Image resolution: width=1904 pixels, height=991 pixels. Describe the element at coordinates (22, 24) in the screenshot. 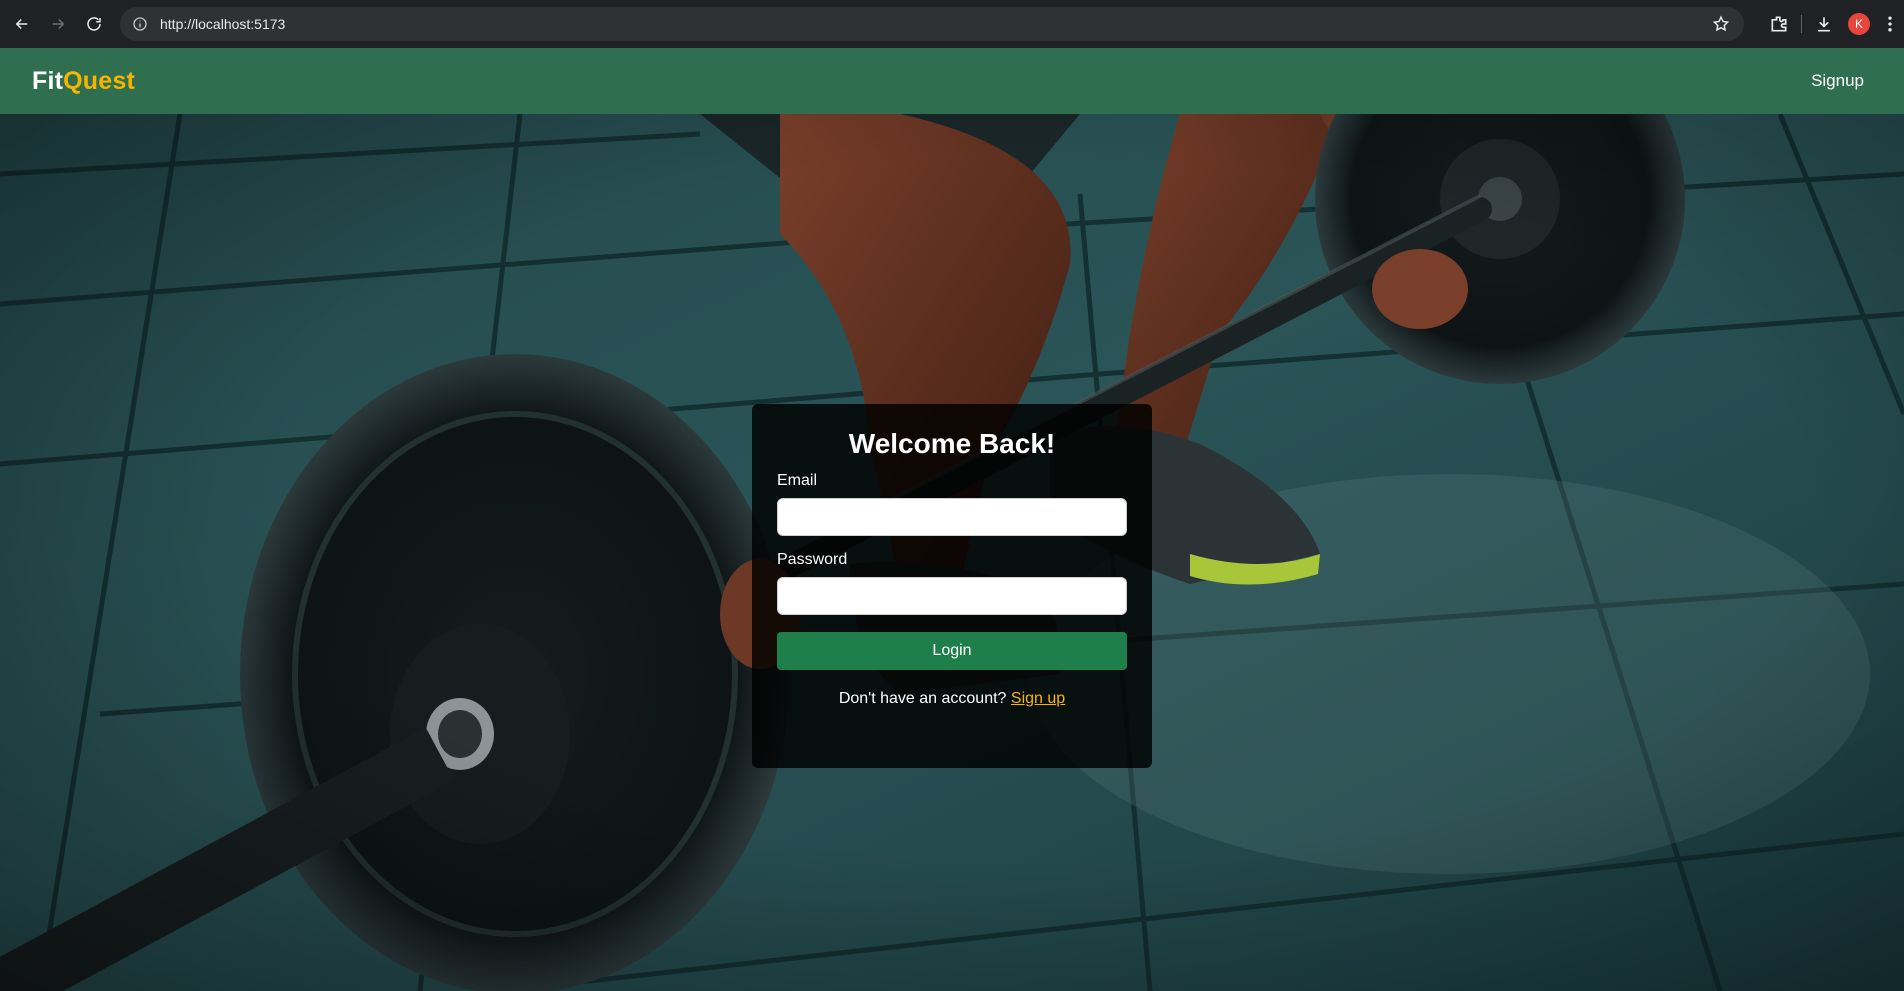

I see `back-icon` at that location.